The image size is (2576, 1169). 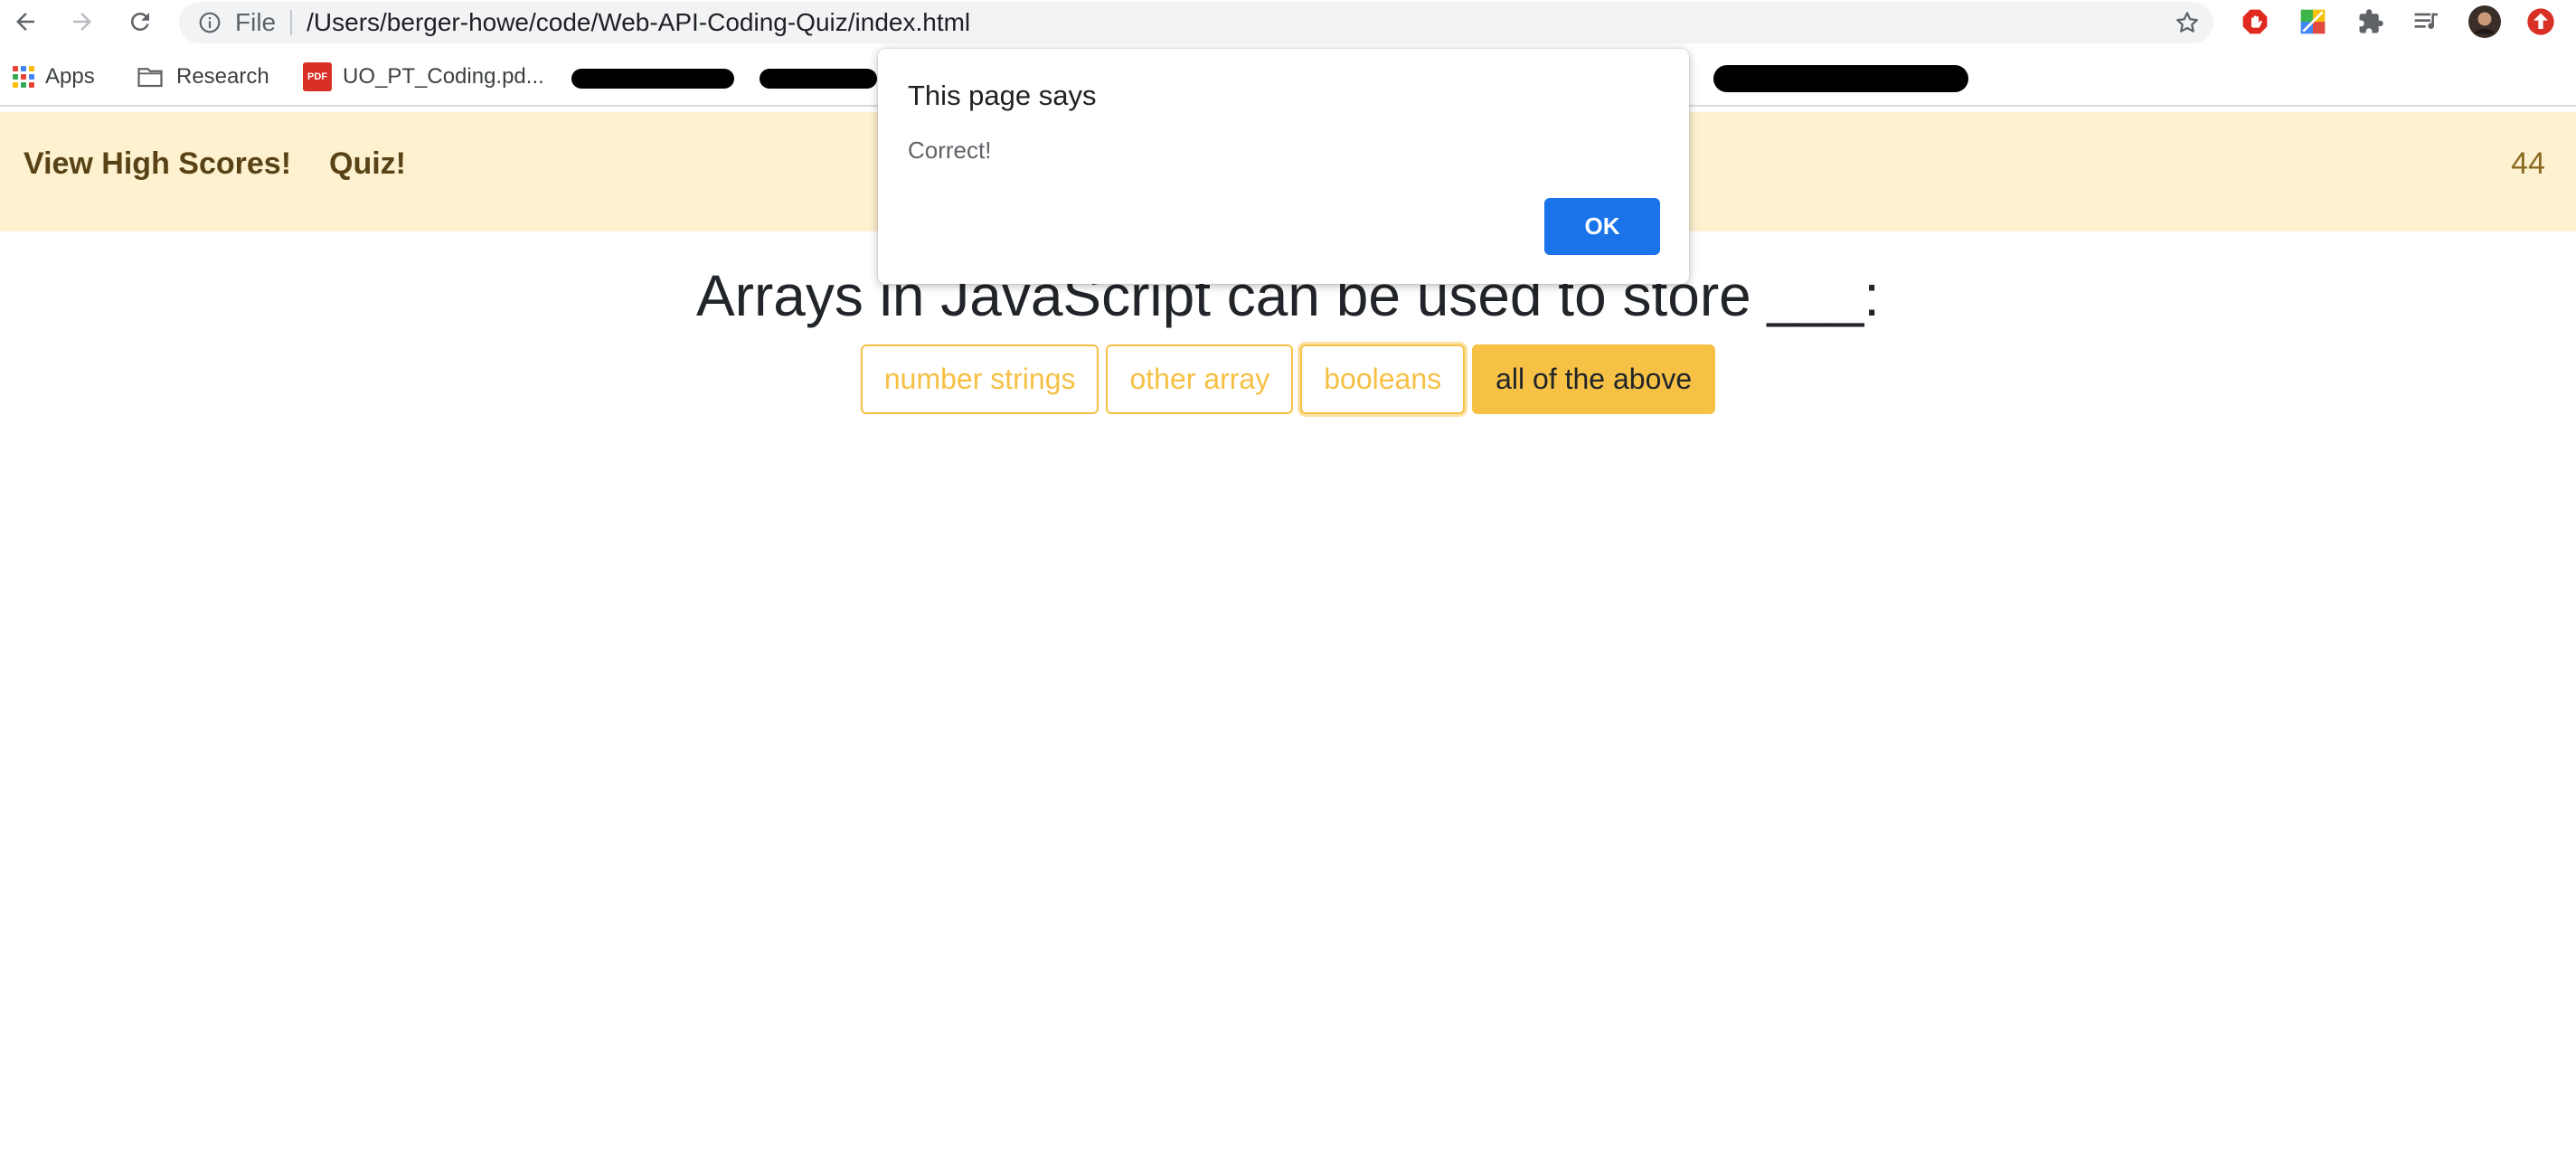 I want to click on apps-grid-icon, so click(x=23, y=77).